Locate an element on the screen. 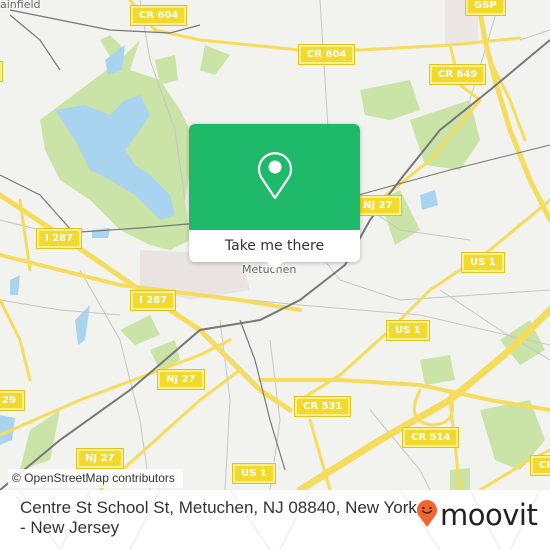 The height and width of the screenshot is (550, 550). road-shield-cr-529: 29 is located at coordinates (12, 400).